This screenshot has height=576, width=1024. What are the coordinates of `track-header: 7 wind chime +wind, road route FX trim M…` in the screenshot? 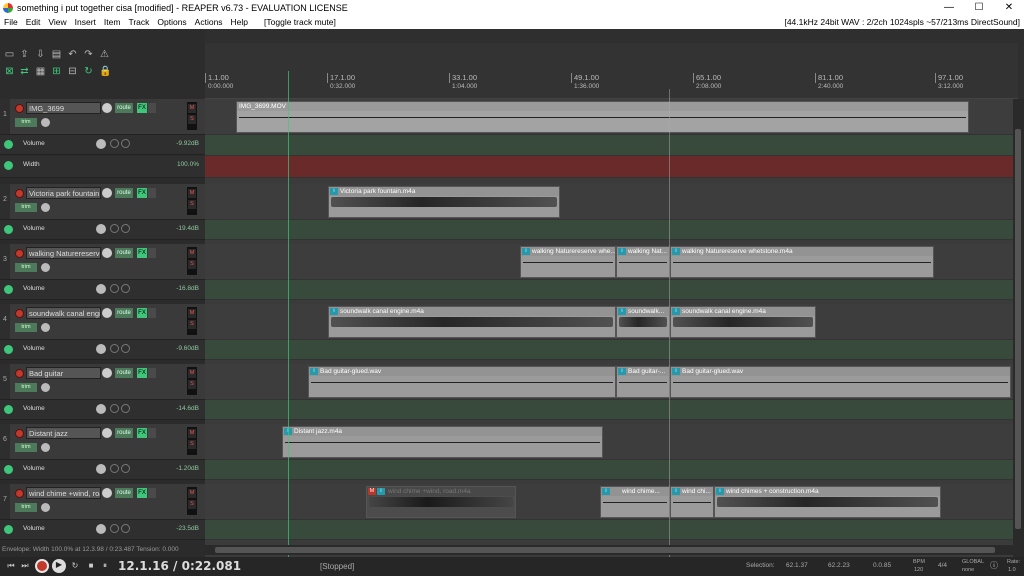 It's located at (102, 502).